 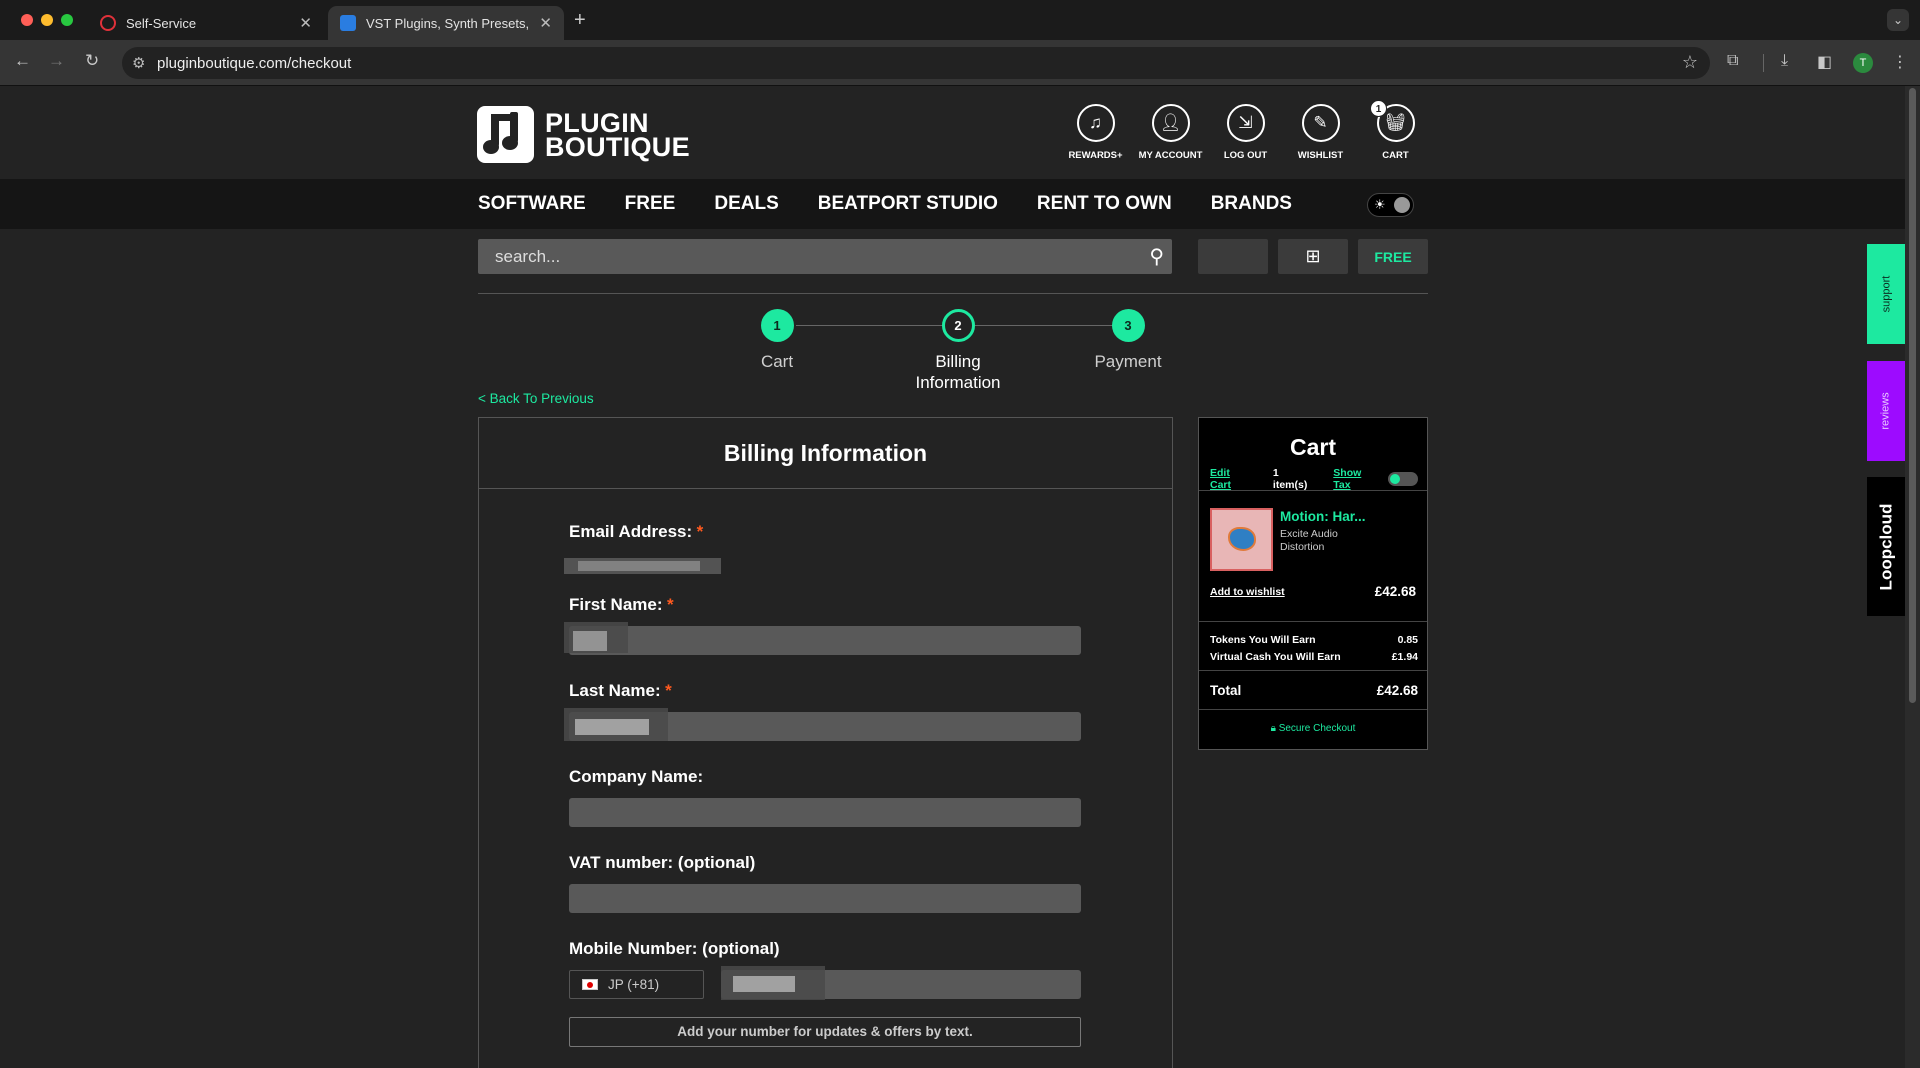 What do you see at coordinates (1378, 108) in the screenshot?
I see `cart-count-badge: 1` at bounding box center [1378, 108].